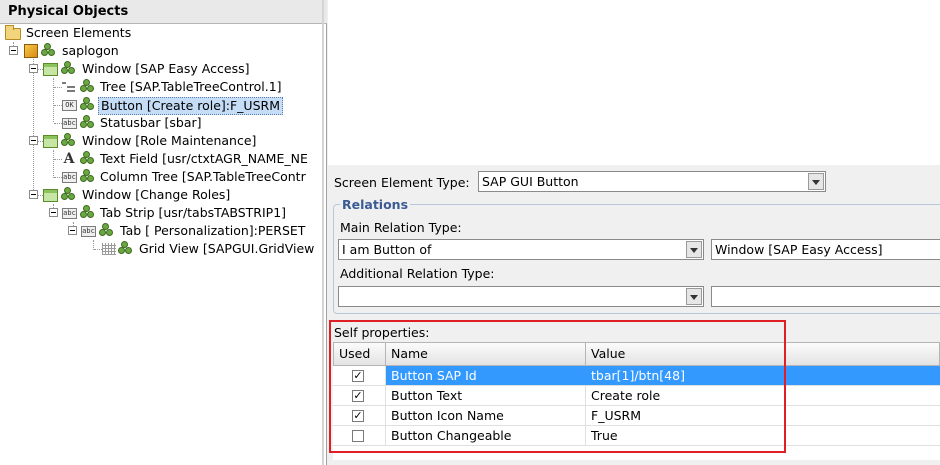 This screenshot has height=465, width=940. Describe the element at coordinates (417, 273) in the screenshot. I see `additional-relation-type-label: Additional Relation Type:` at that location.